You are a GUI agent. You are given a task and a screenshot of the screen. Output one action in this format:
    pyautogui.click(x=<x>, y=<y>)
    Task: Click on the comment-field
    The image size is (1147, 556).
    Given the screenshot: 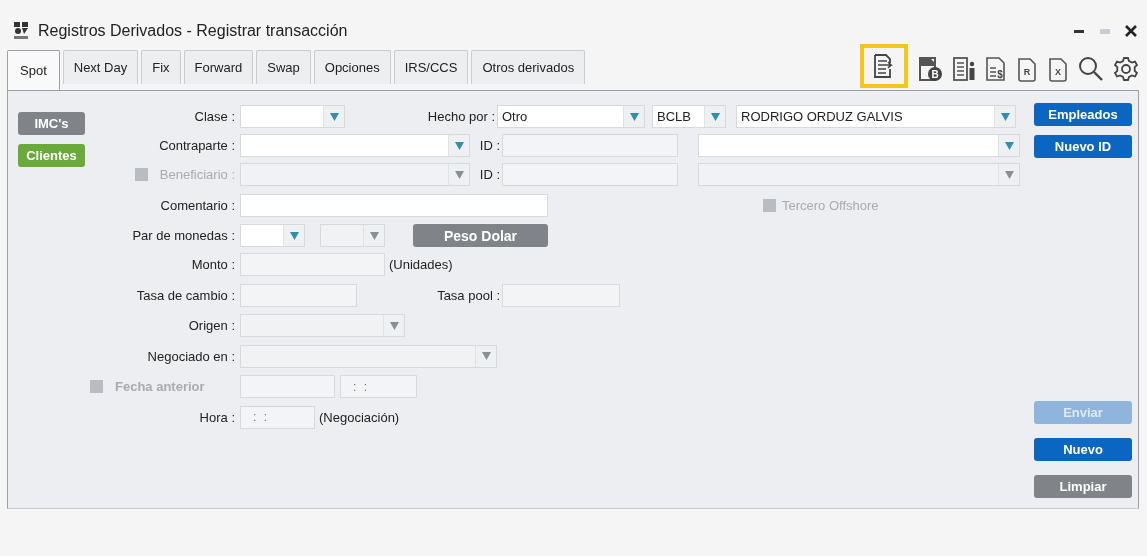 What is the action you would take?
    pyautogui.click(x=394, y=205)
    